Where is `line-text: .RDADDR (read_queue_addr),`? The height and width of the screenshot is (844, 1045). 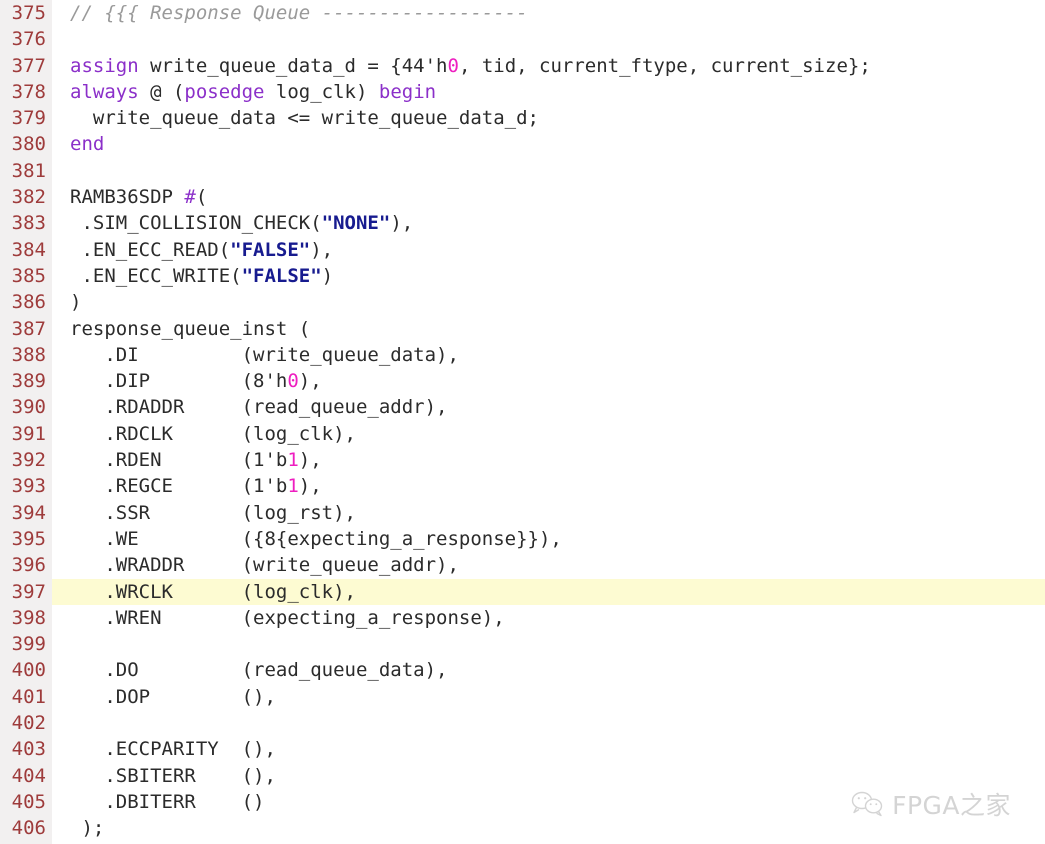
line-text: .RDADDR (read_queue_addr), is located at coordinates (258, 407).